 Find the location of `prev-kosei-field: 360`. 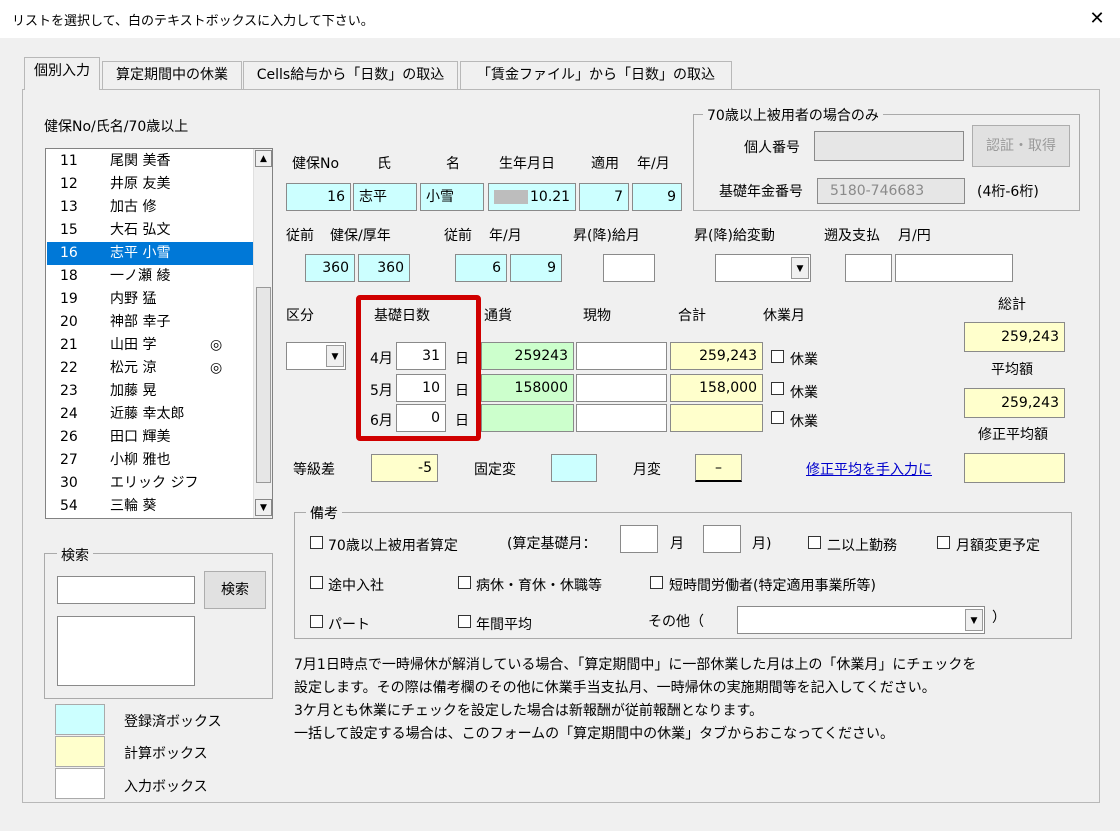

prev-kosei-field: 360 is located at coordinates (384, 268).